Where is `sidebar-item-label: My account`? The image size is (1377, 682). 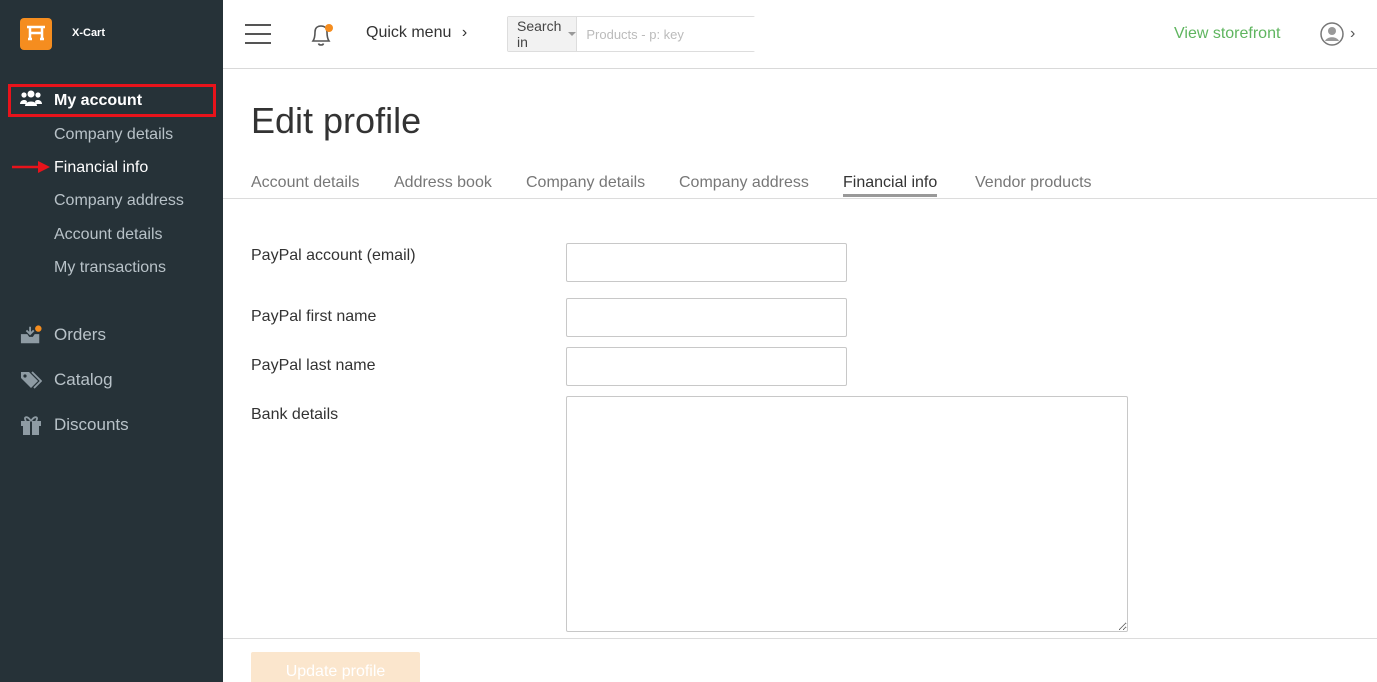
sidebar-item-label: My account is located at coordinates (98, 100).